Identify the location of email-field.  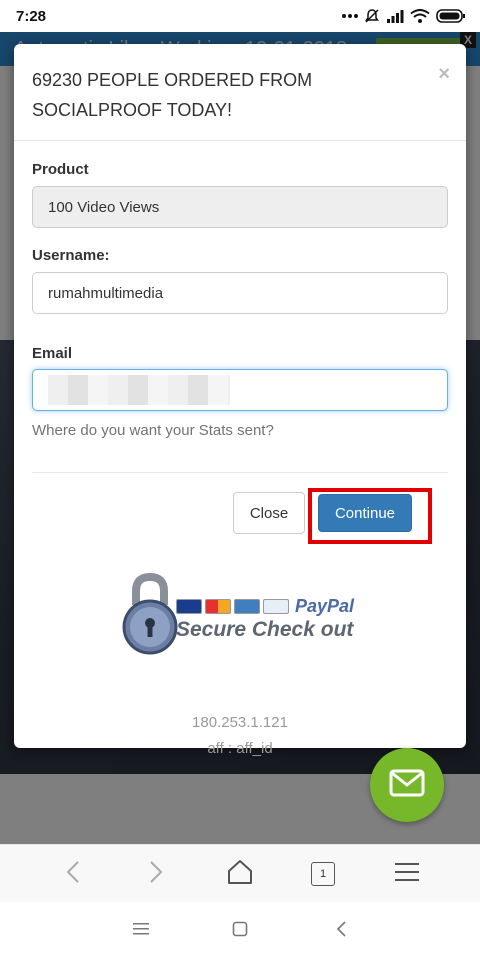
(240, 390).